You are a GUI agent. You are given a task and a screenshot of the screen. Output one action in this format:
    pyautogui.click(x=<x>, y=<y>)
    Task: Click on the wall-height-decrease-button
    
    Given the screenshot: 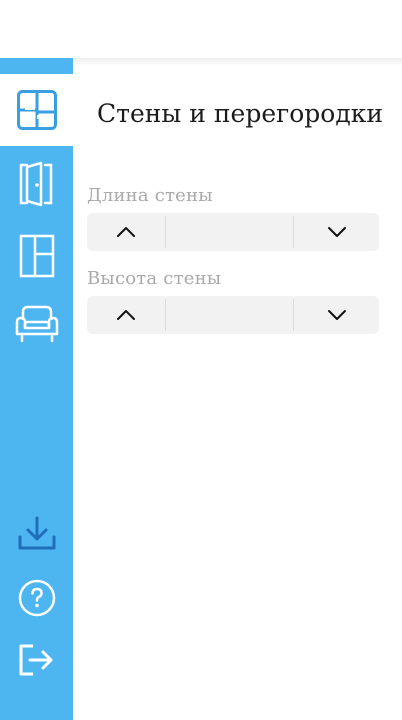 What is the action you would take?
    pyautogui.click(x=336, y=315)
    